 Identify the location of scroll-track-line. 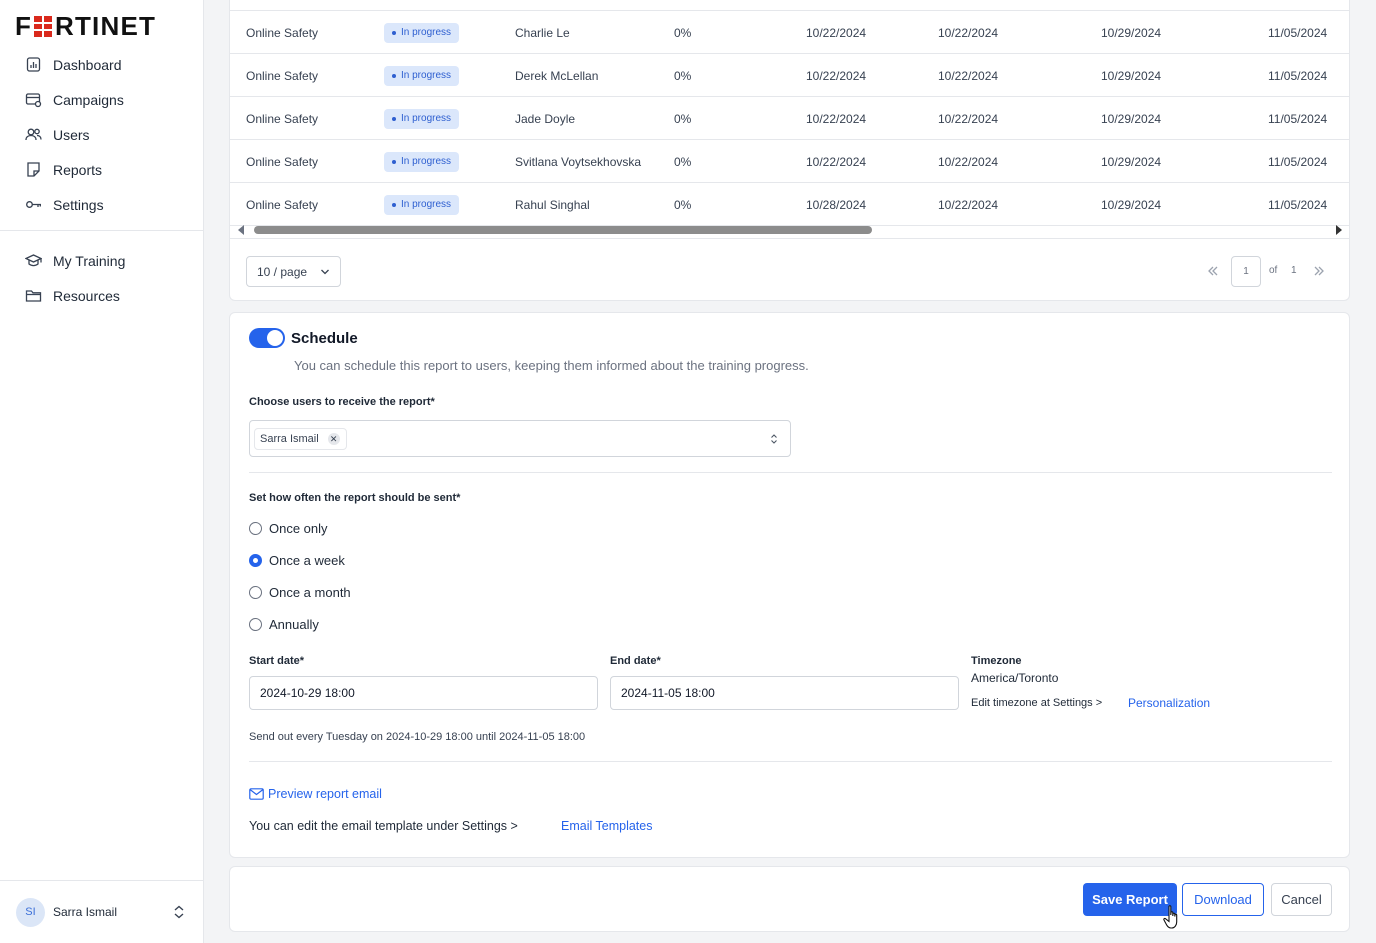
(789, 238).